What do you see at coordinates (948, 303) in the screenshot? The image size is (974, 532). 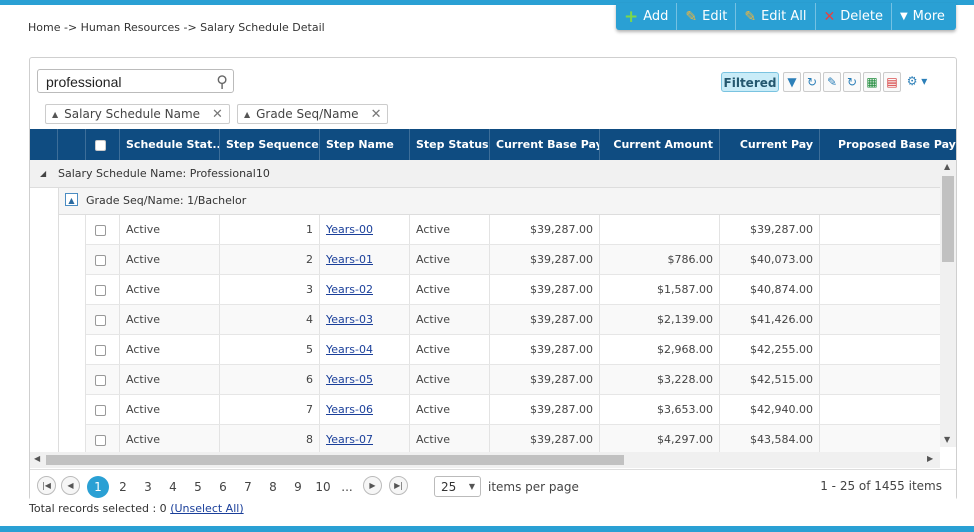 I see `vertical-scrollbar: ▲ ▼` at bounding box center [948, 303].